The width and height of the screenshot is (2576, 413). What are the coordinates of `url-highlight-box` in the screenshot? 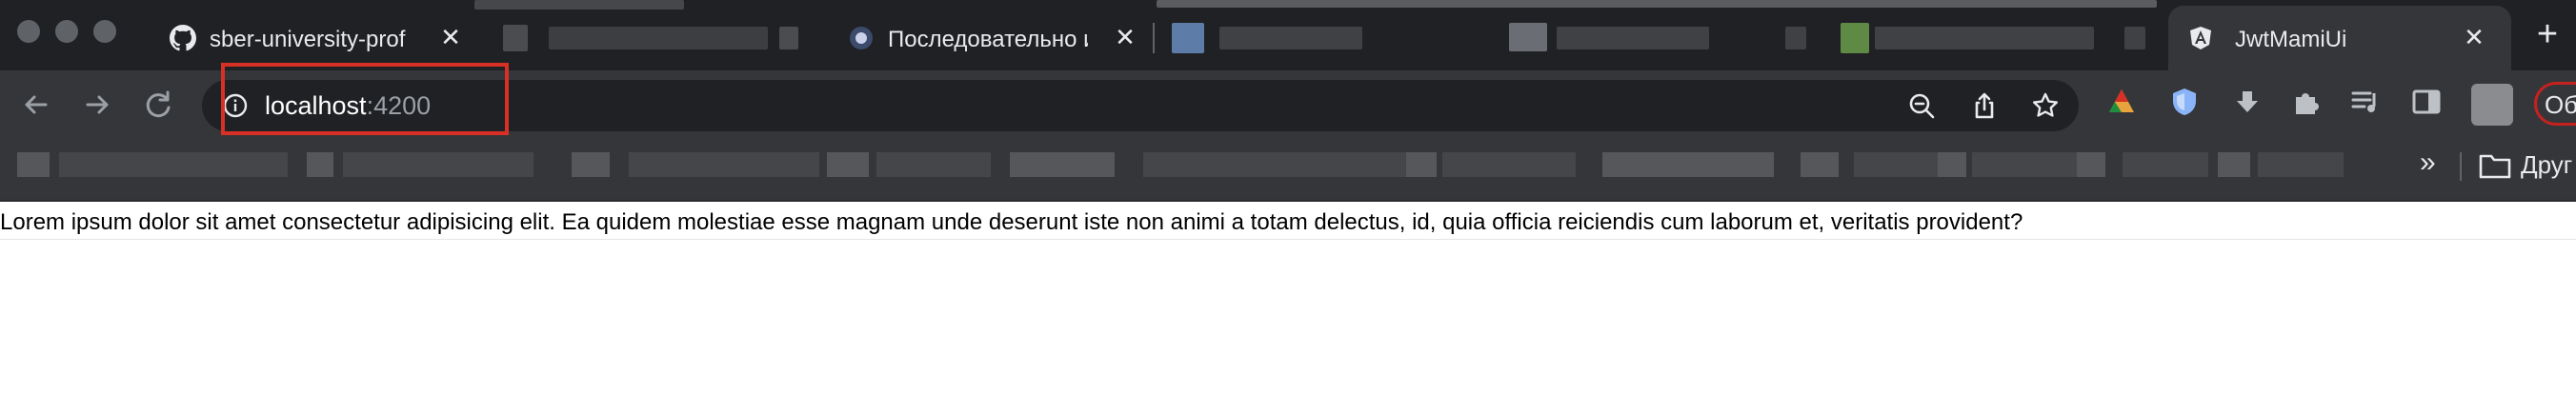 It's located at (365, 99).